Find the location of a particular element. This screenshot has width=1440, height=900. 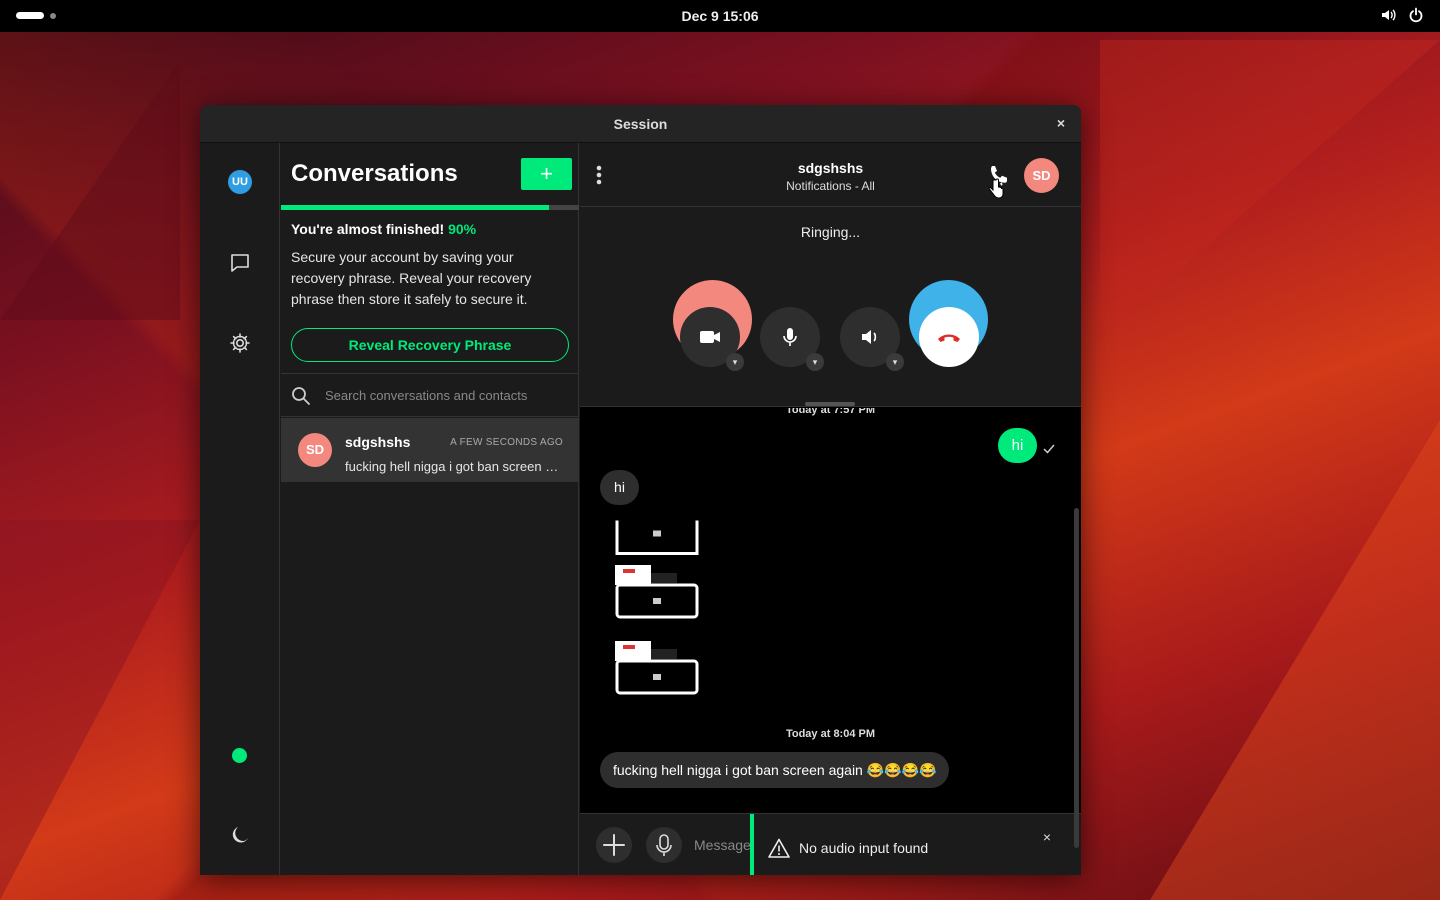

conversations-icon is located at coordinates (240, 263).